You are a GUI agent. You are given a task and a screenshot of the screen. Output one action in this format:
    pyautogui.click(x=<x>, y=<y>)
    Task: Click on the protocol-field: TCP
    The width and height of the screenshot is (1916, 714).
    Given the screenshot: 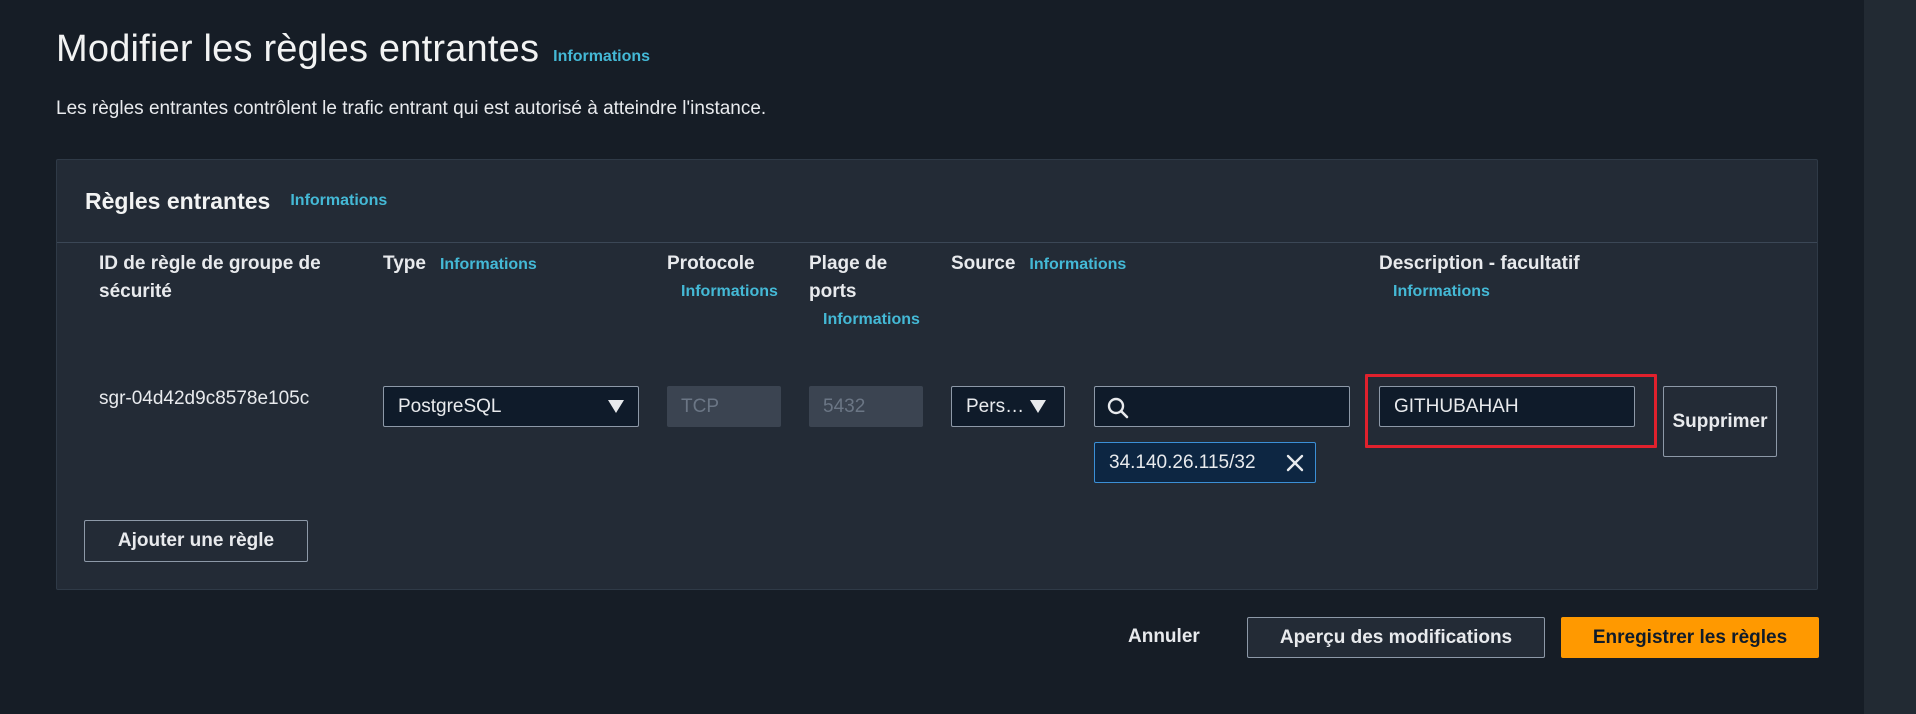 What is the action you would take?
    pyautogui.click(x=724, y=406)
    